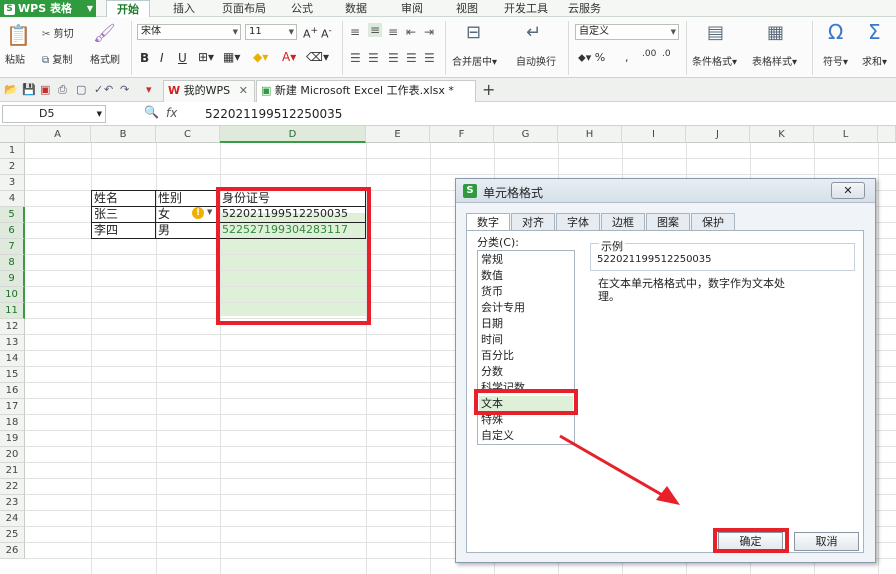  I want to click on annotation-arrow, so click(619, 469).